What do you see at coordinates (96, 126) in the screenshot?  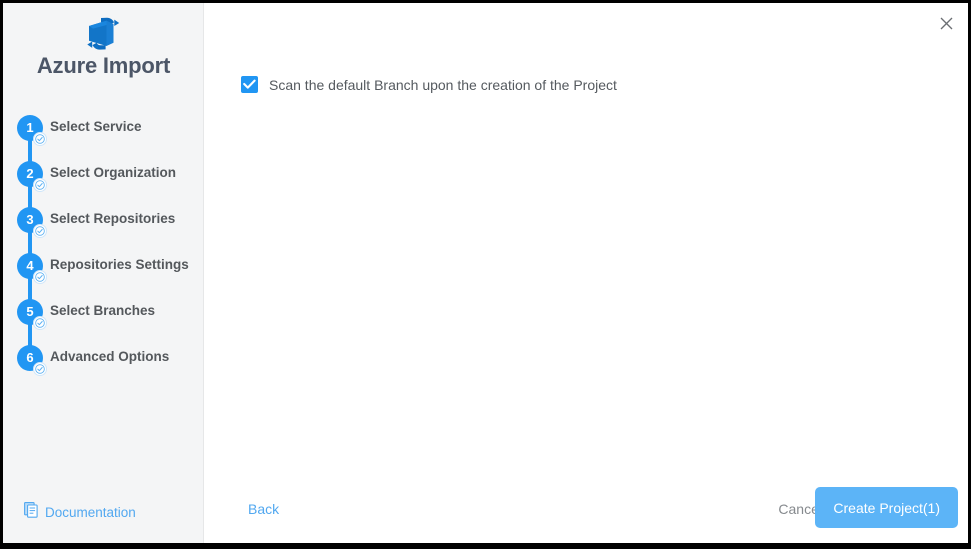 I see `step-label: Select Service` at bounding box center [96, 126].